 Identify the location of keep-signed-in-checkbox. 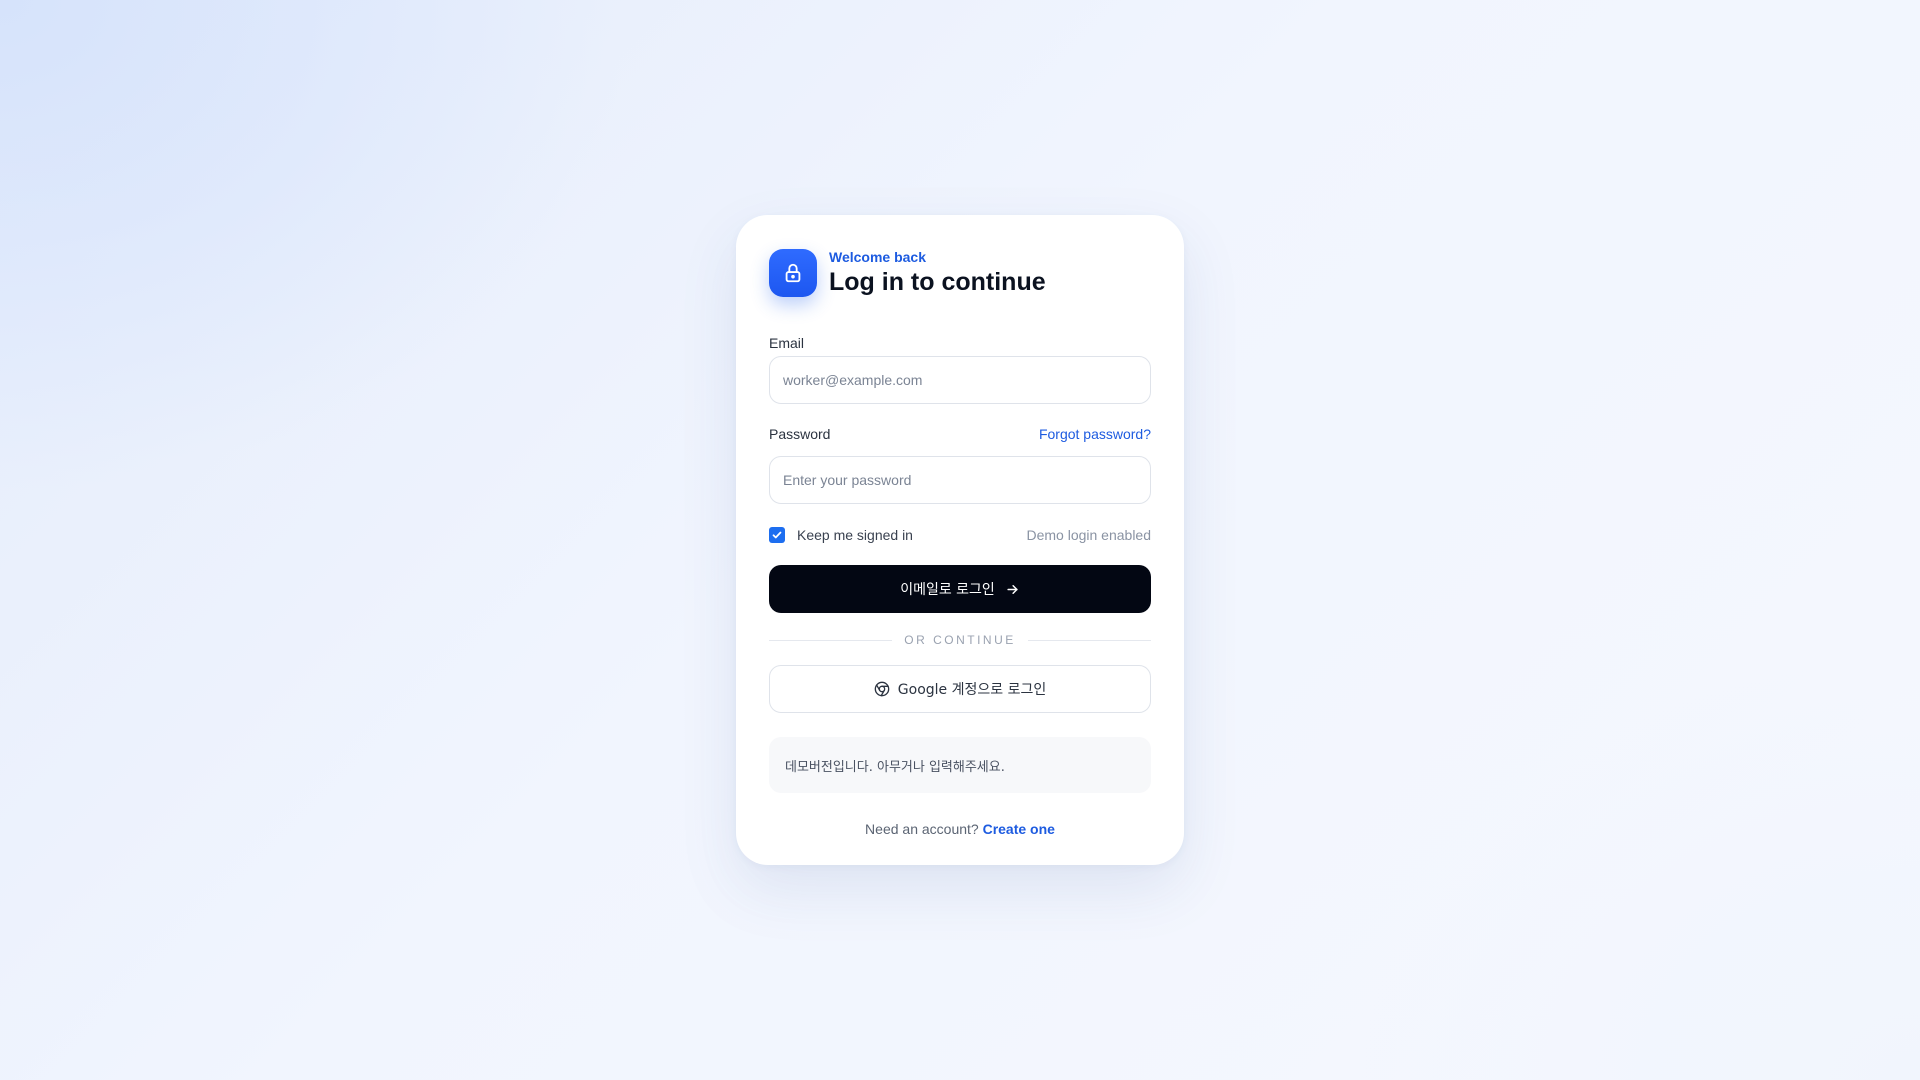
(777, 535).